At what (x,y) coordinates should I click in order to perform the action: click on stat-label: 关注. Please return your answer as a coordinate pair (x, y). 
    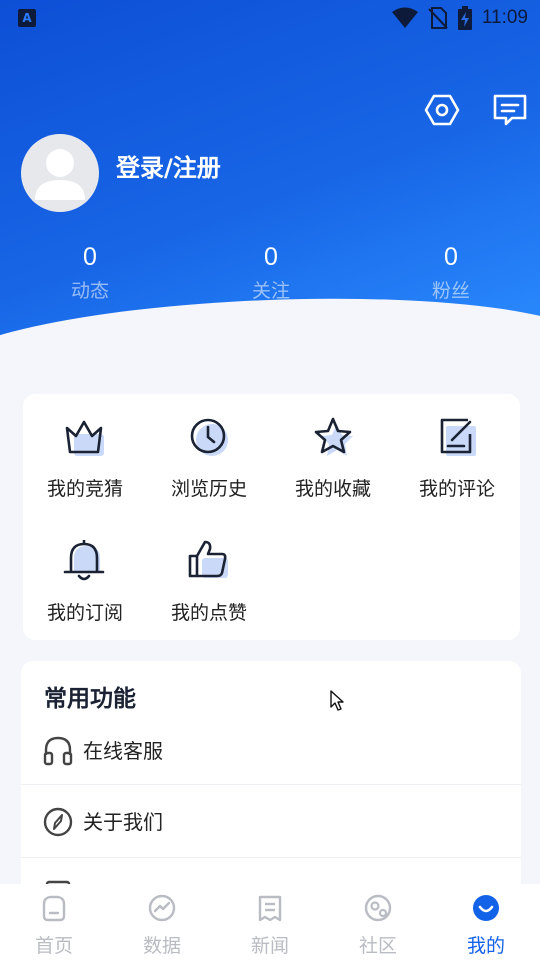
    Looking at the image, I should click on (270, 291).